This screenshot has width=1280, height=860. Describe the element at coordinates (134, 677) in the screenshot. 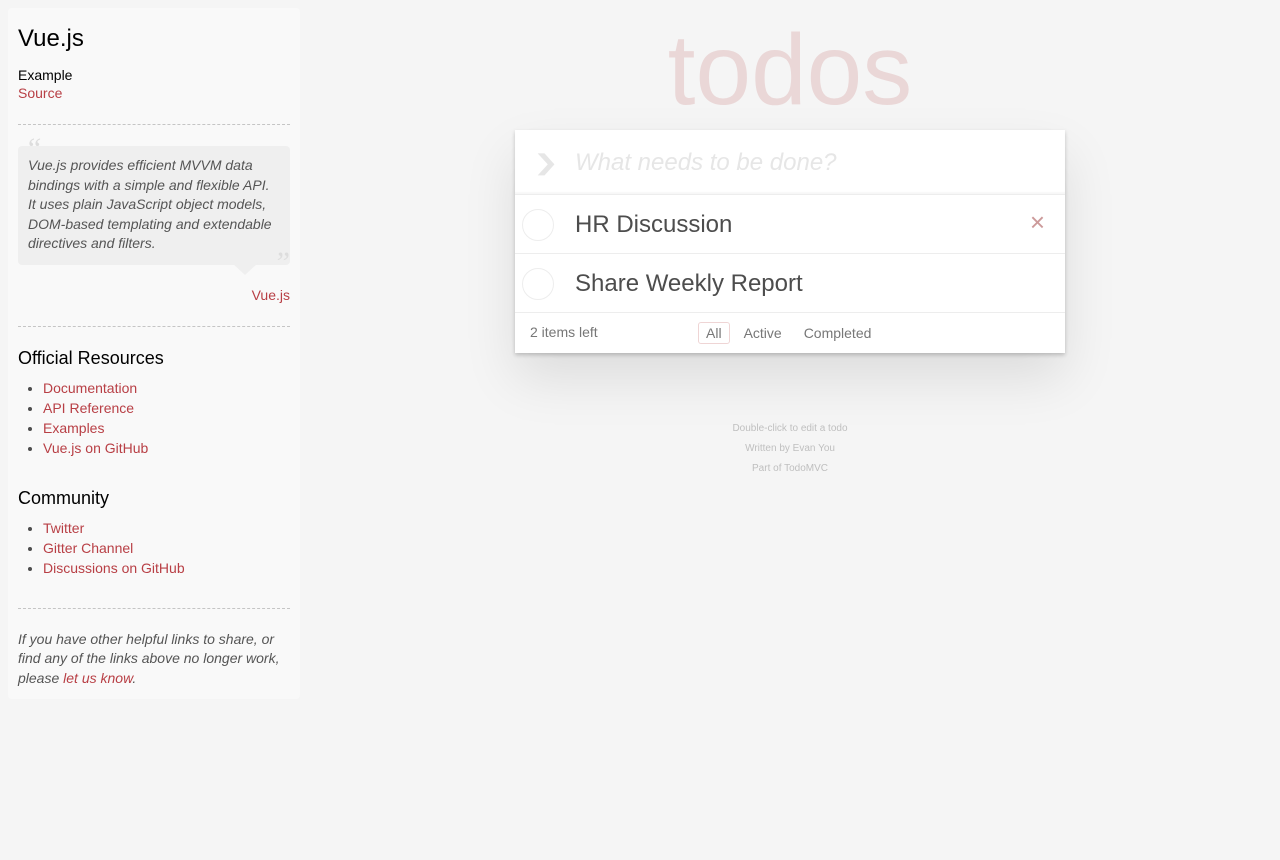

I see `footer-text-end: .` at that location.